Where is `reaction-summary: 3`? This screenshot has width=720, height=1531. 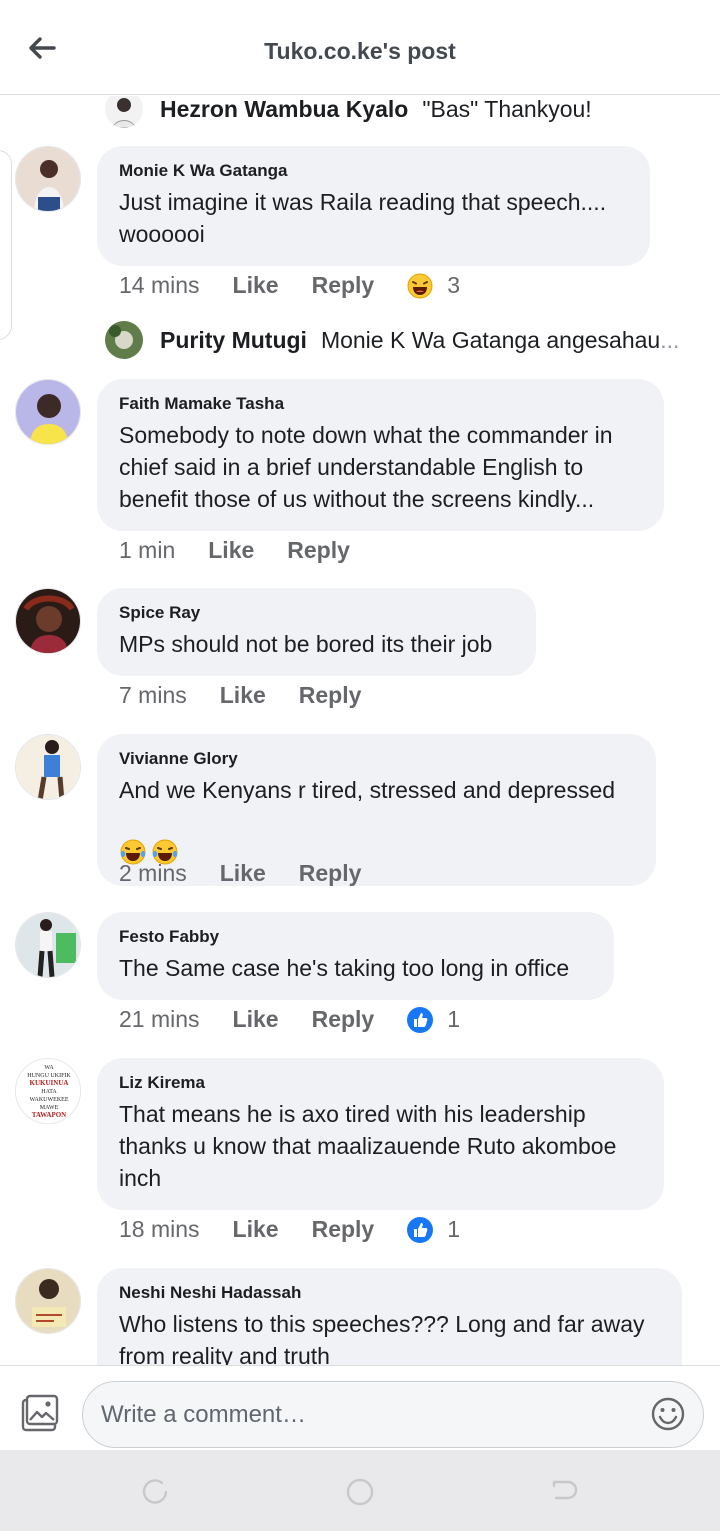
reaction-summary: 3 is located at coordinates (433, 285).